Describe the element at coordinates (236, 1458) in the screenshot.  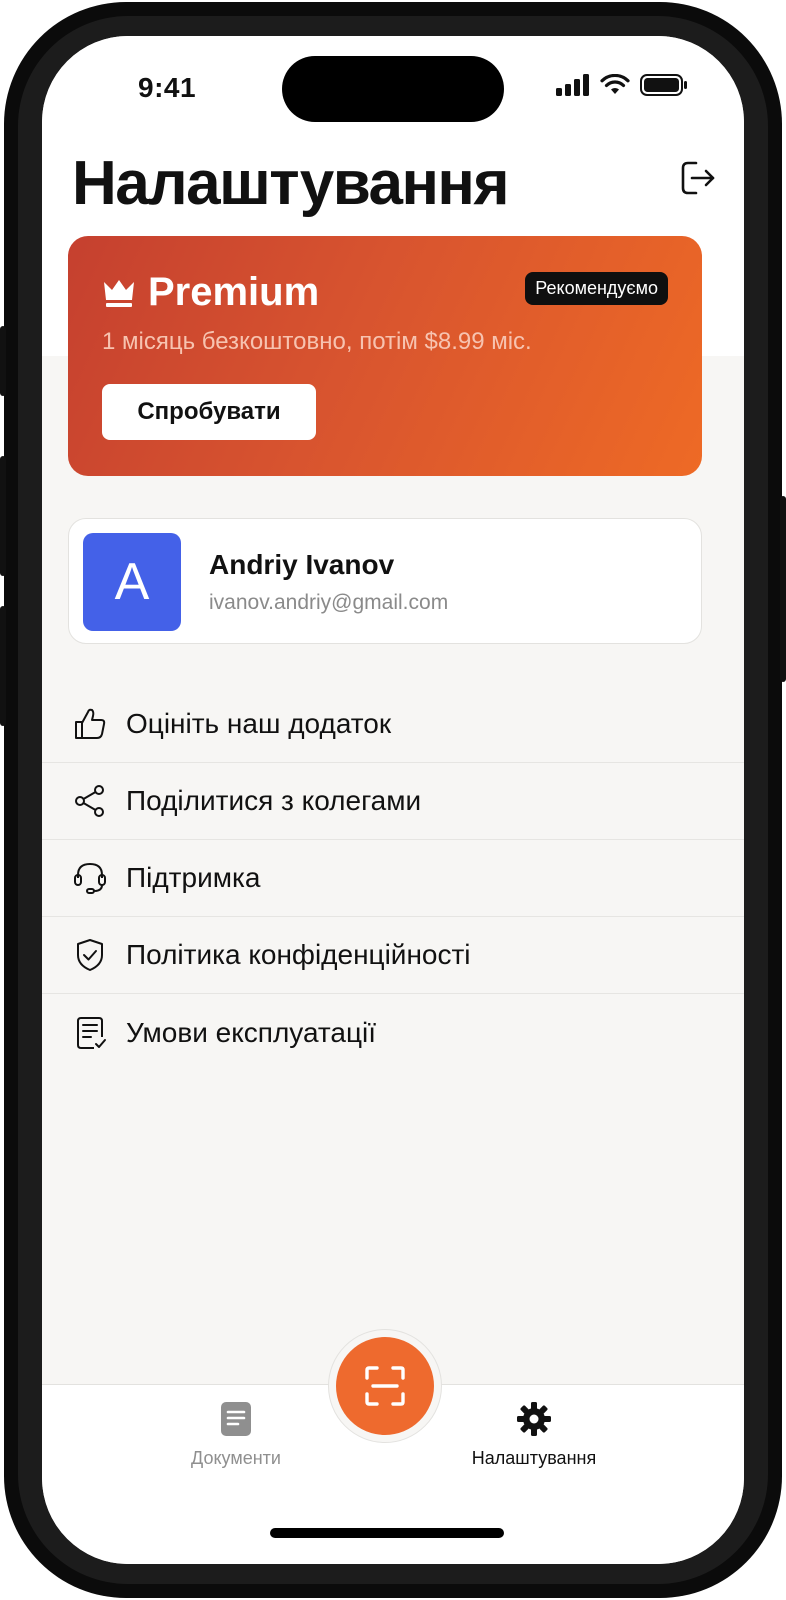
I see `tab-documents-label: Документи` at that location.